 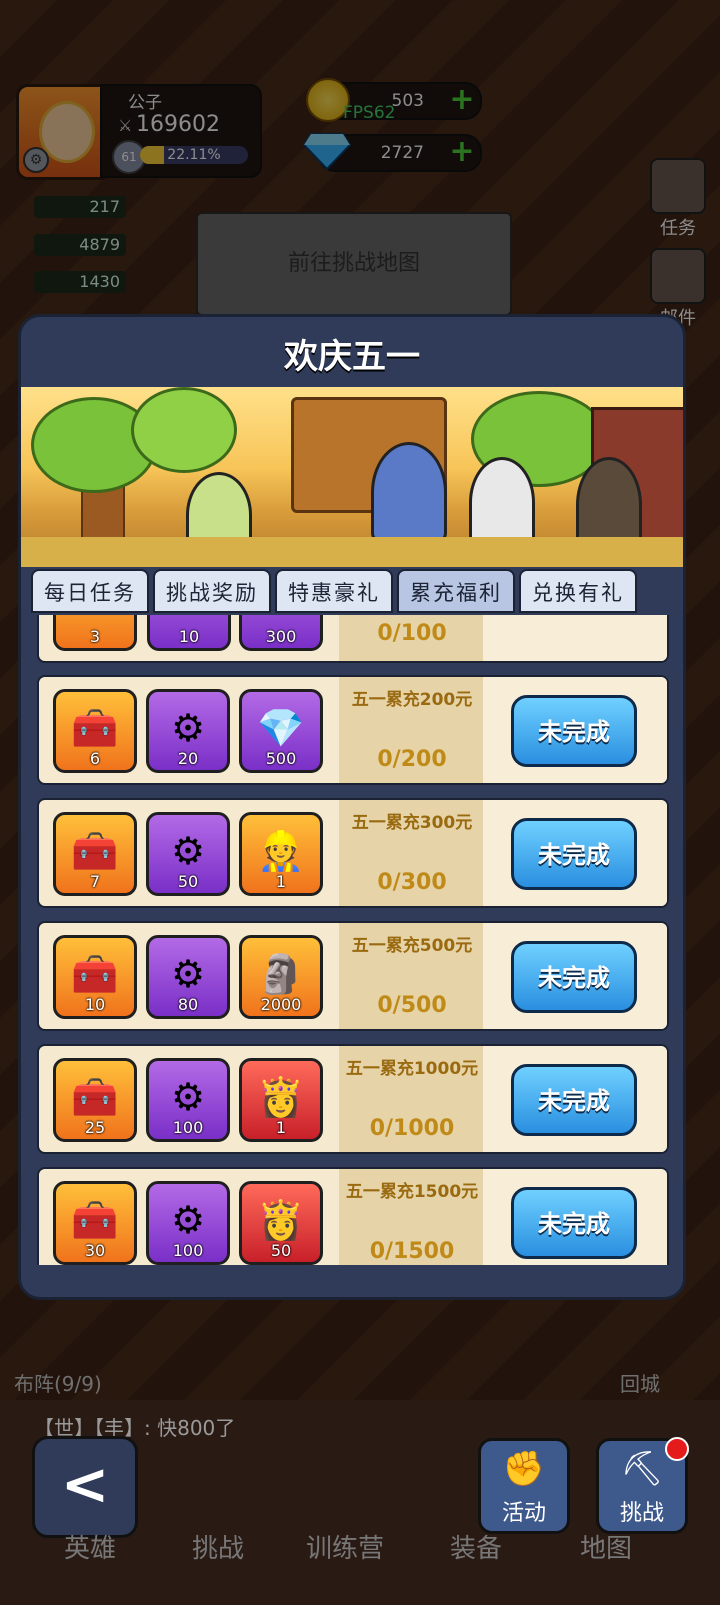 What do you see at coordinates (642, 1485) in the screenshot?
I see `challenge-button: ⛏ 挑战` at bounding box center [642, 1485].